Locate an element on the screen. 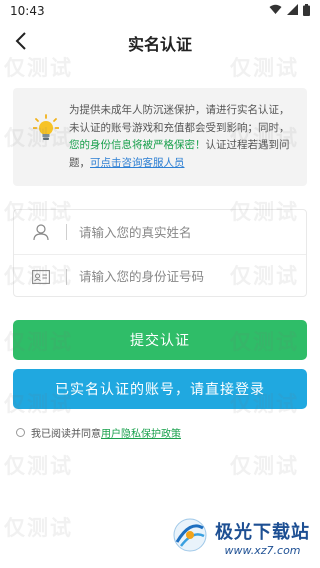 This screenshot has height=568, width=320. lightbulb-icon is located at coordinates (46, 132).